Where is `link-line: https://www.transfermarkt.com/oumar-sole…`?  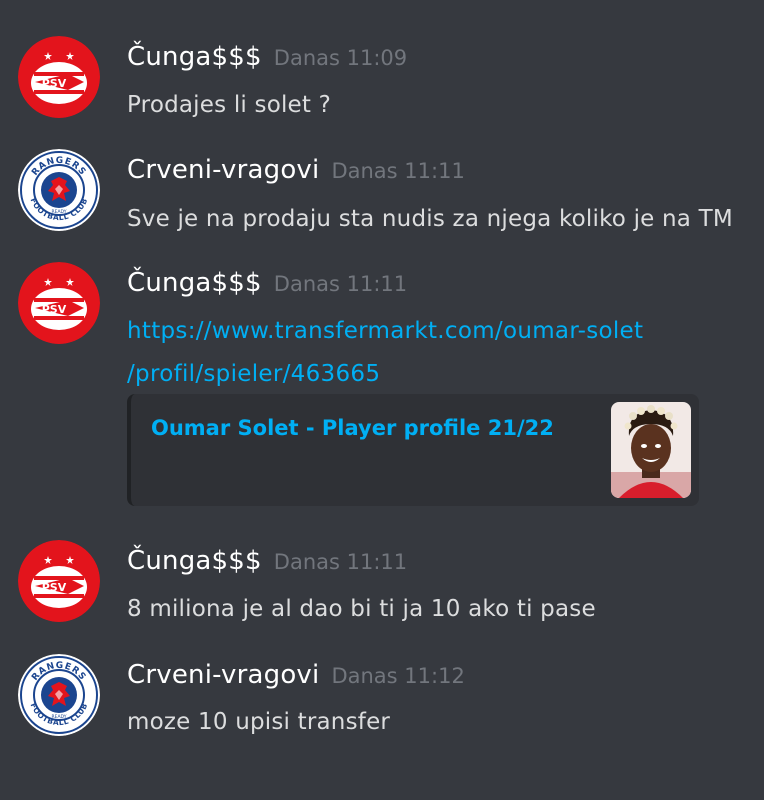
link-line: https://www.transfermarkt.com/oumar-sole… is located at coordinates (385, 331).